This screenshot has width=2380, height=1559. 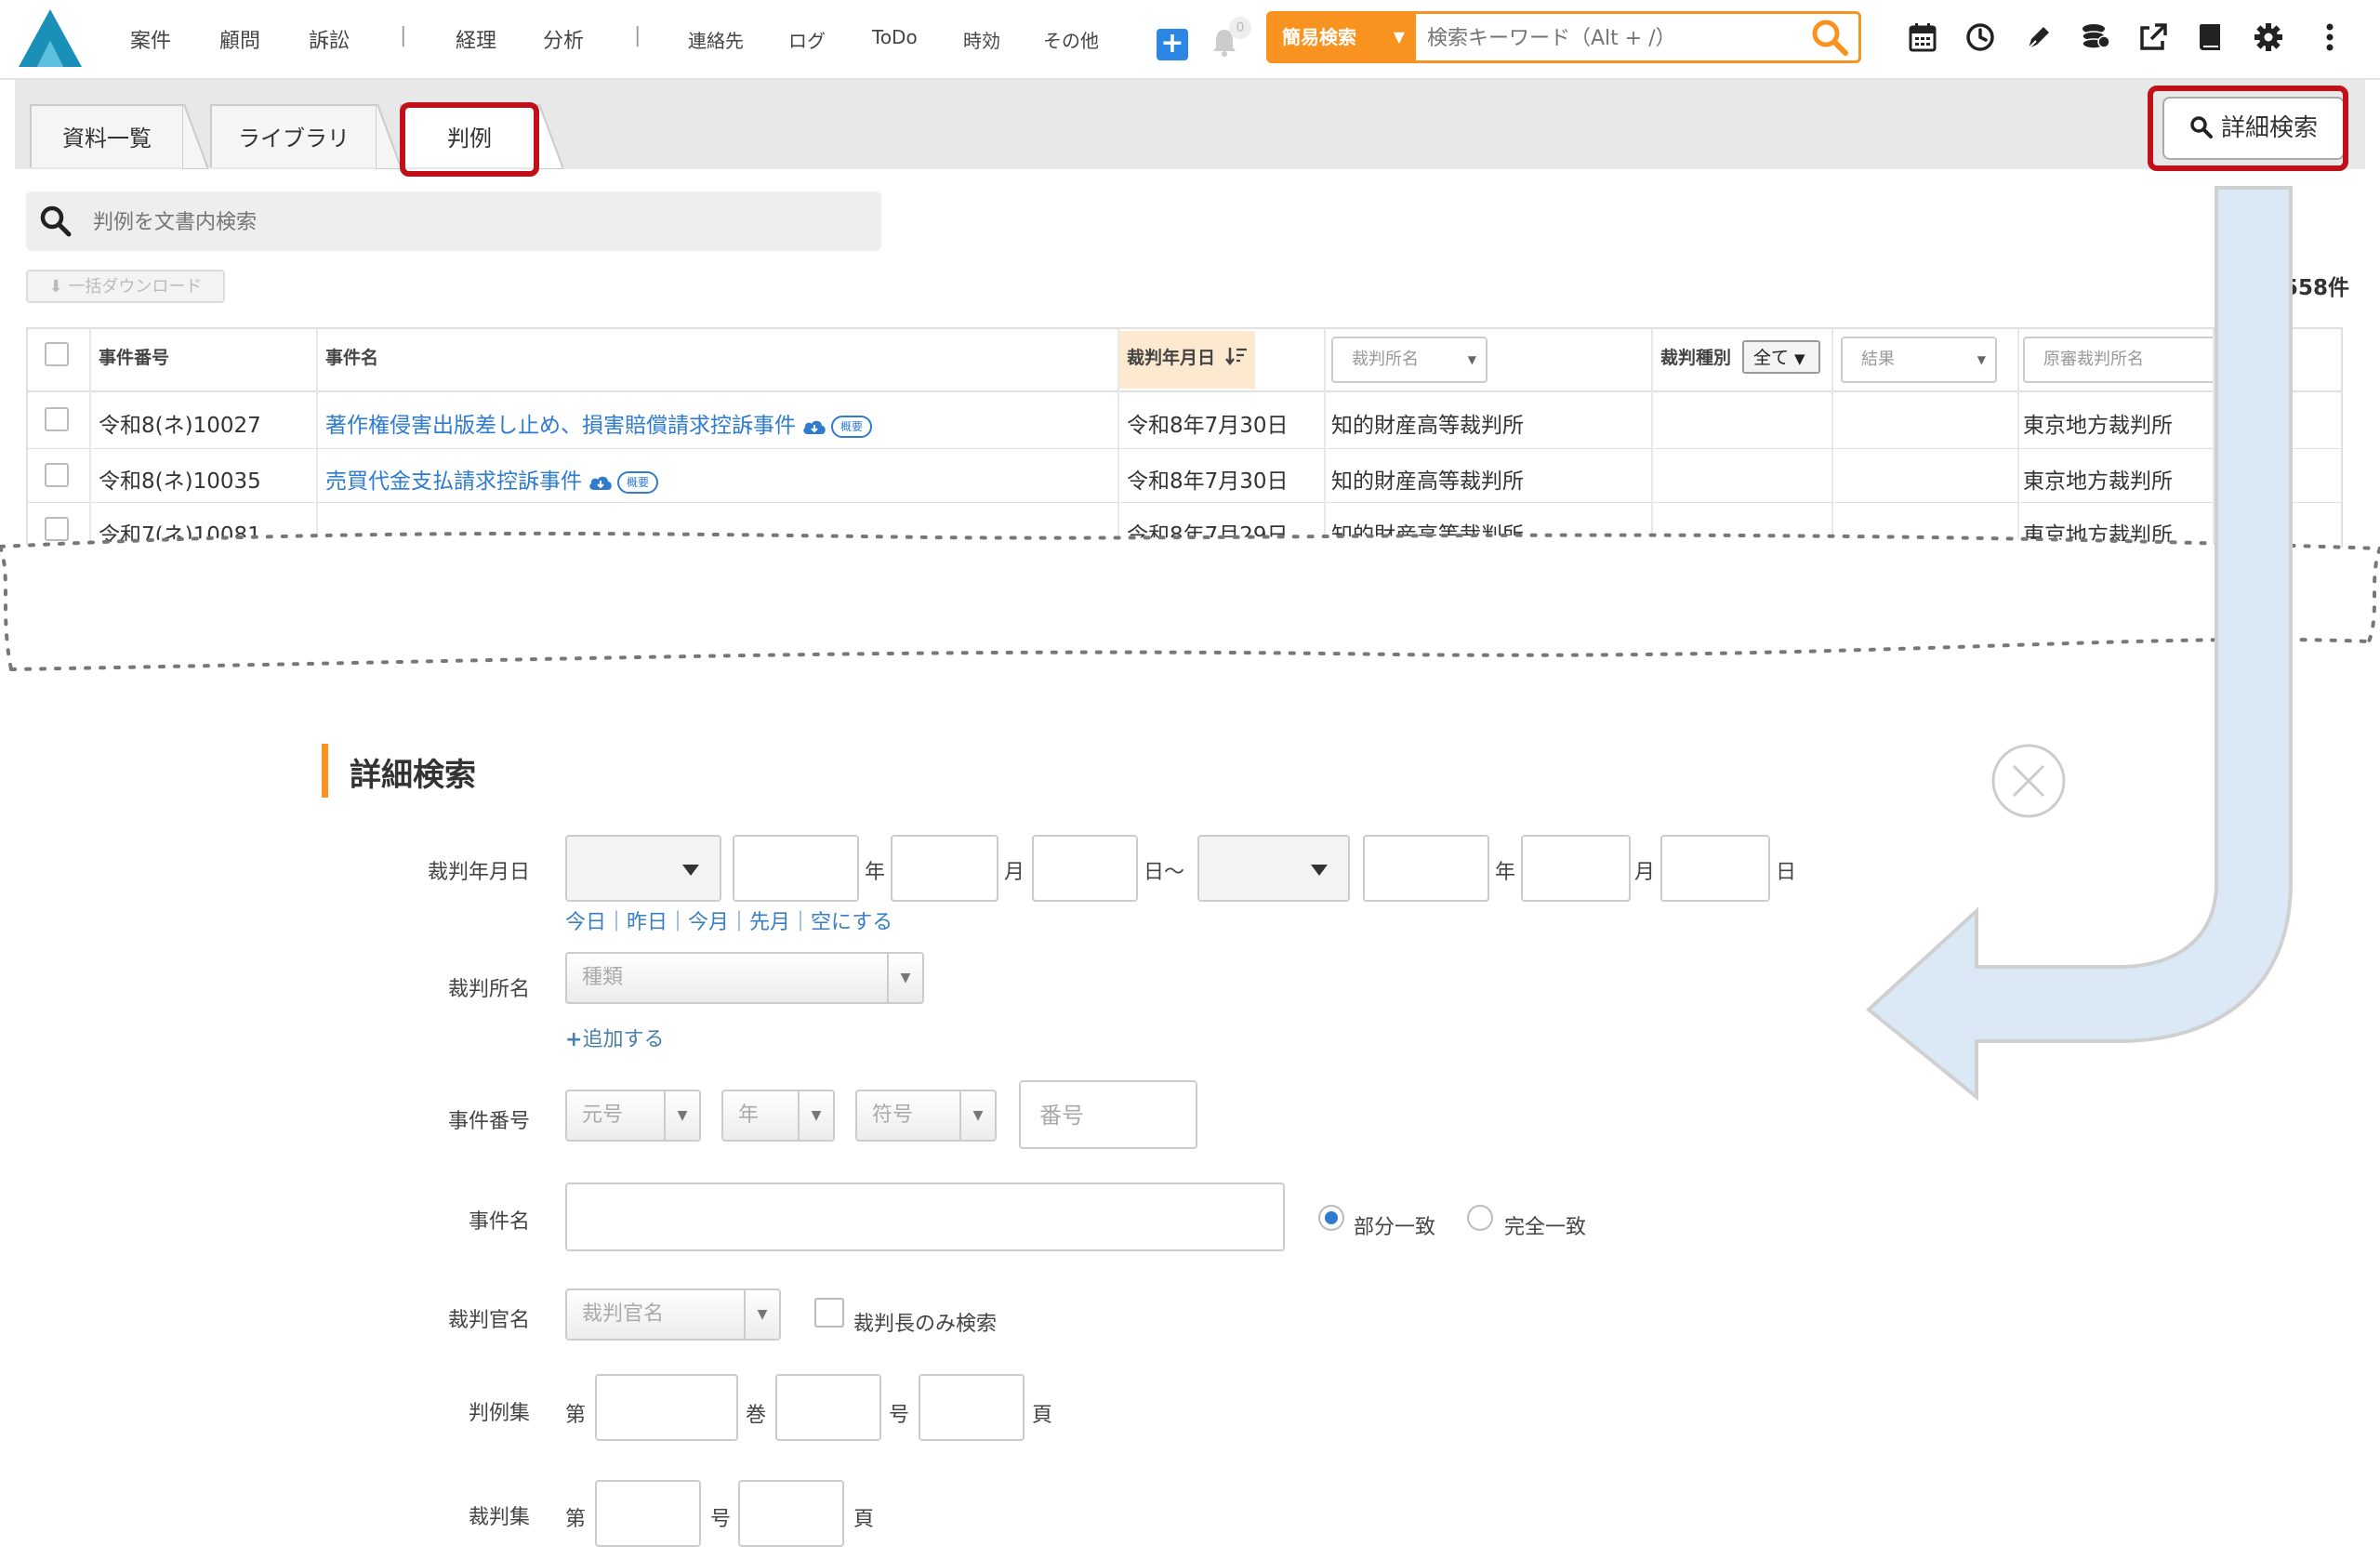 What do you see at coordinates (1331, 1218) in the screenshot?
I see `partial-match-radio` at bounding box center [1331, 1218].